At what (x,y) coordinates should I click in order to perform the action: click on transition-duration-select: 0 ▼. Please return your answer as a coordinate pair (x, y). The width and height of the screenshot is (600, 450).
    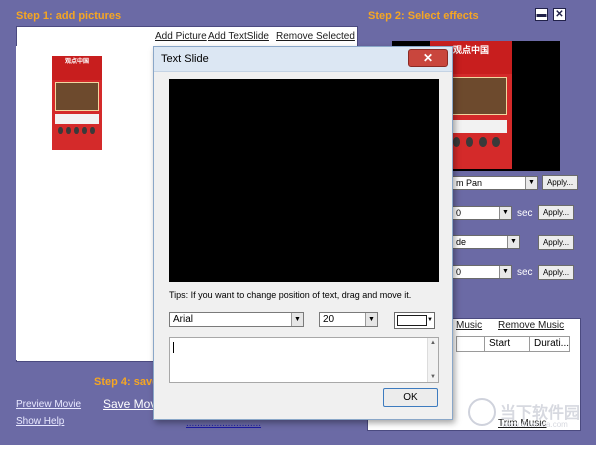
    Looking at the image, I should click on (482, 272).